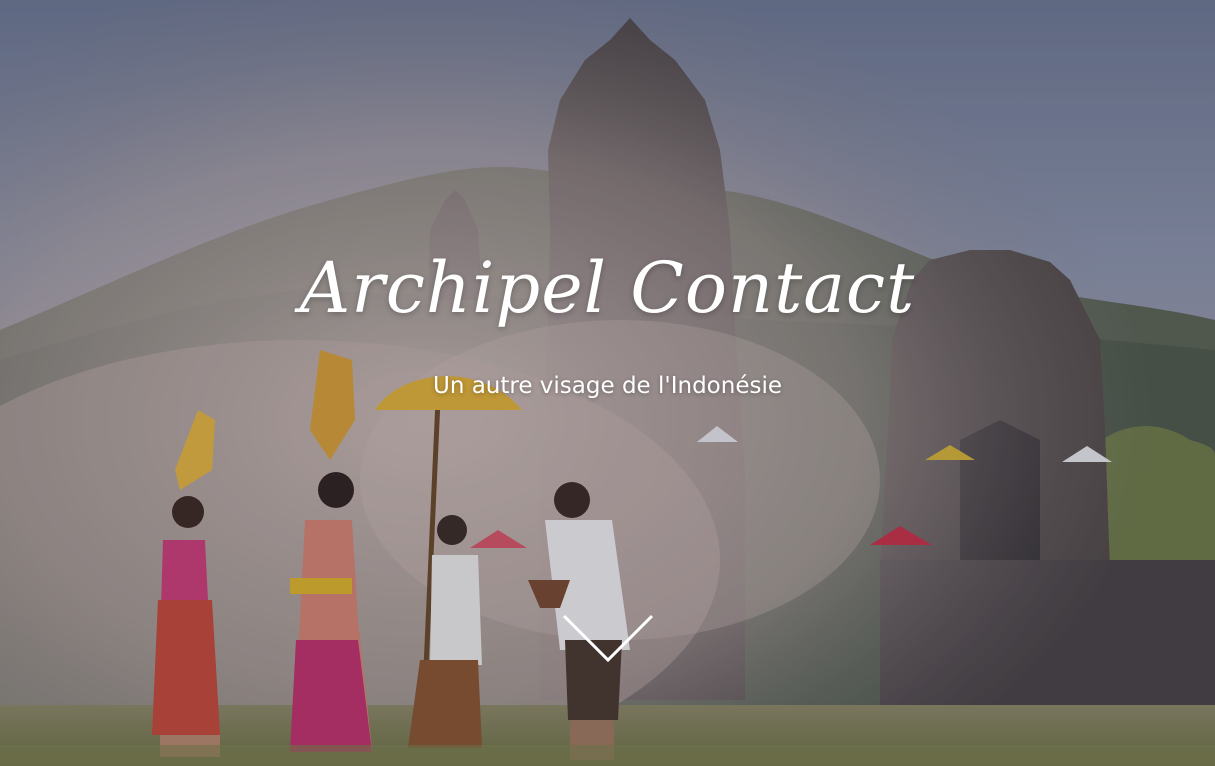  I want to click on scroll-down-button, so click(608, 638).